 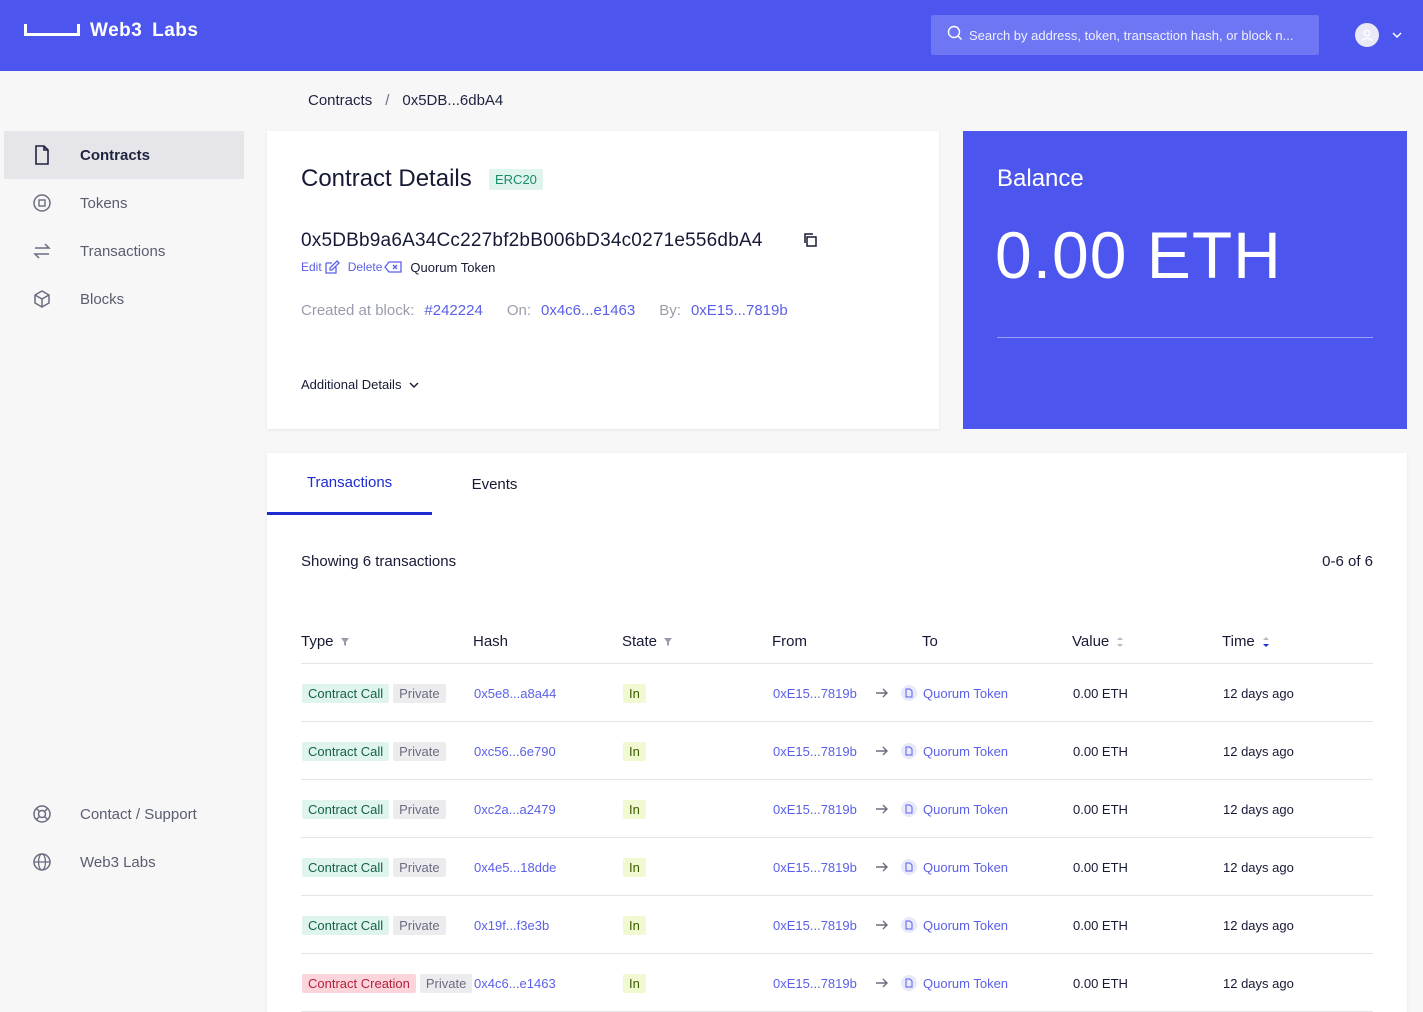 I want to click on brand-name: Web3 Labs, so click(x=144, y=30).